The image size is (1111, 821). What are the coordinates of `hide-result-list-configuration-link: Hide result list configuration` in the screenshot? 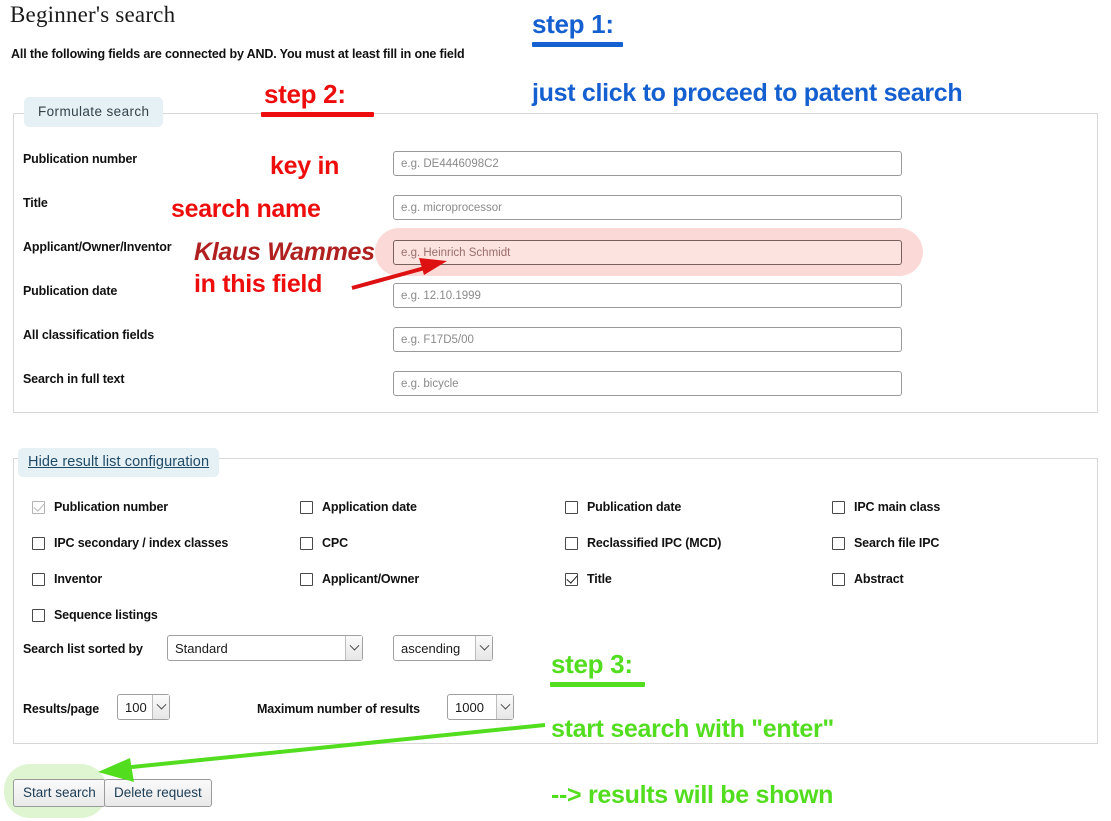 It's located at (119, 462).